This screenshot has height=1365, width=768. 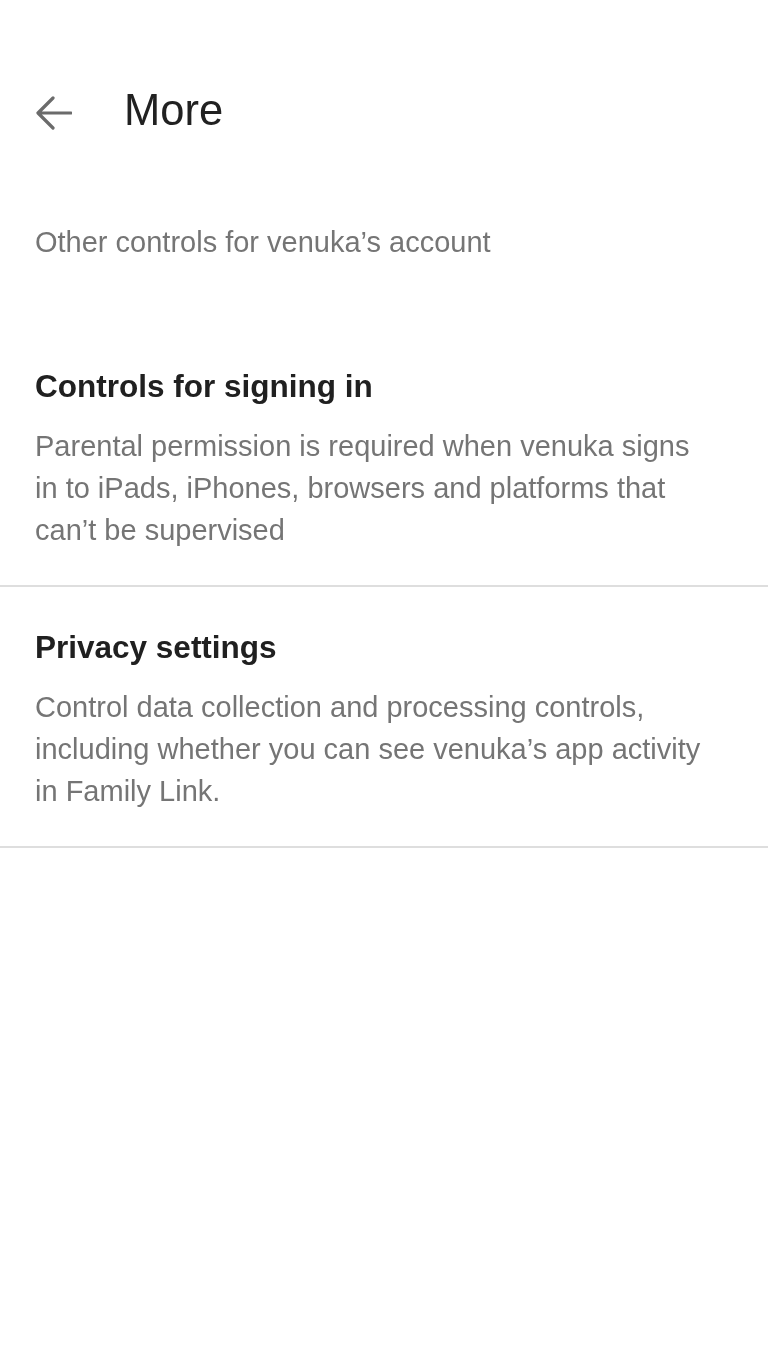 I want to click on page-title: More, so click(x=174, y=110).